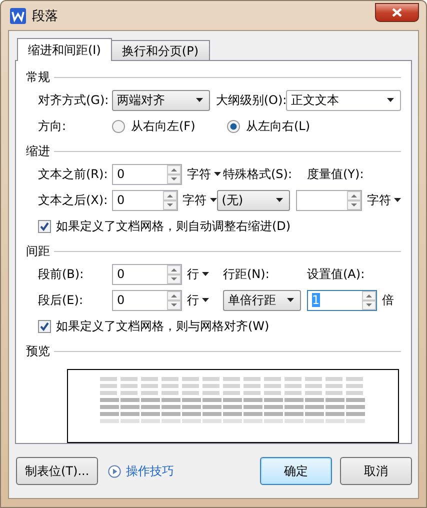  What do you see at coordinates (73, 174) in the screenshot?
I see `field-label: 文本之前(R):` at bounding box center [73, 174].